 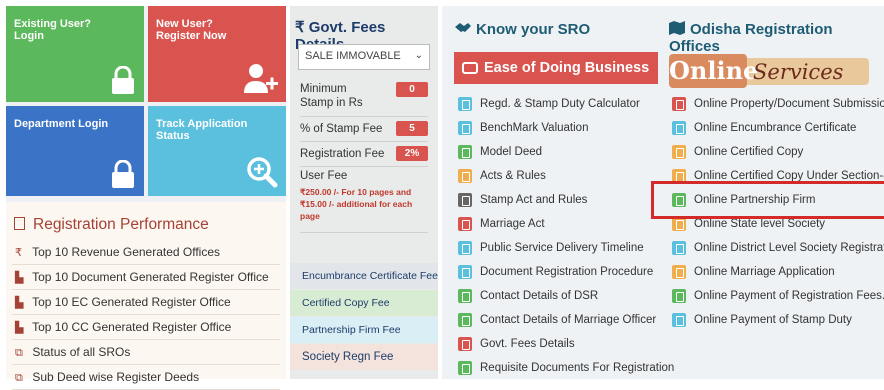 What do you see at coordinates (567, 68) in the screenshot?
I see `ease-of-doing-business-label: Ease of Doing Business` at bounding box center [567, 68].